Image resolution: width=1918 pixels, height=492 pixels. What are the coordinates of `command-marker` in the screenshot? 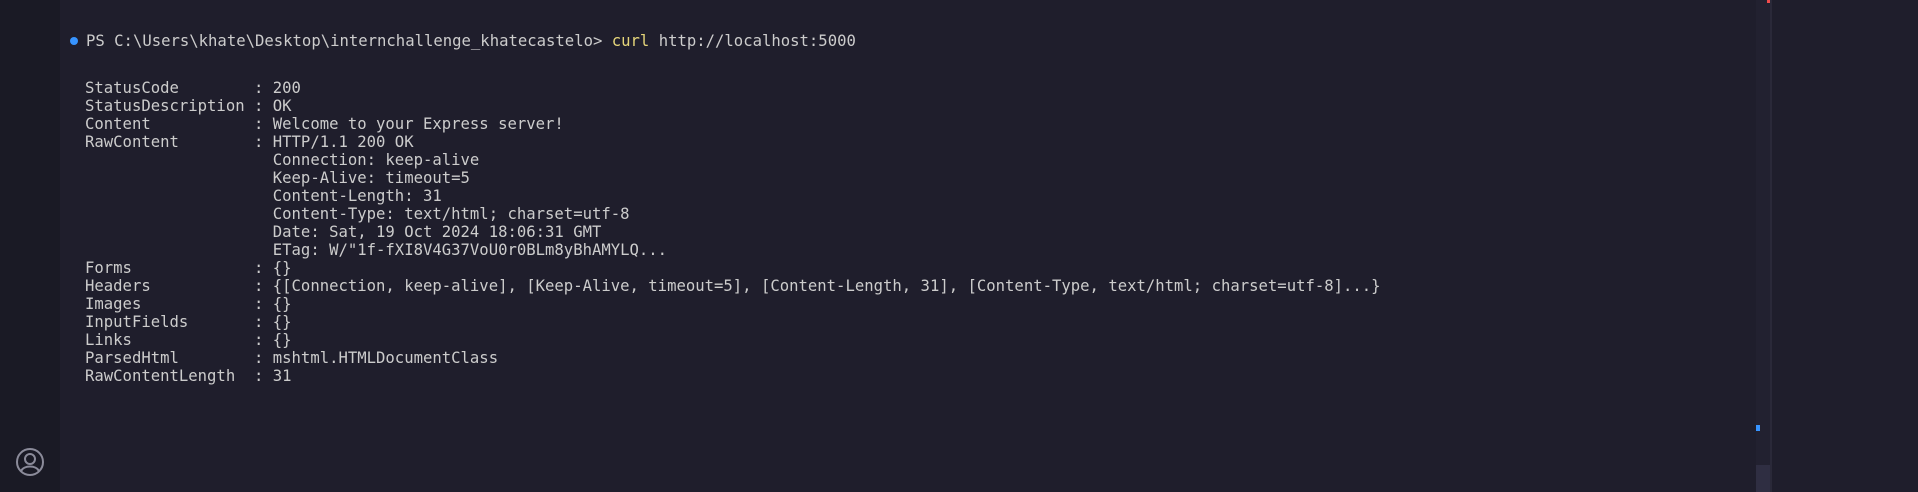 It's located at (1758, 428).